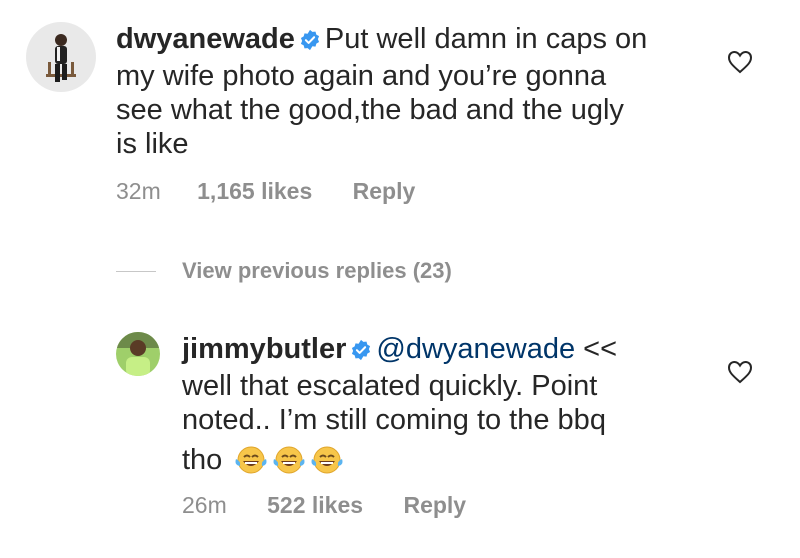  What do you see at coordinates (390, 386) in the screenshot?
I see `comment-text-line: well that escalated quickly. Point` at bounding box center [390, 386].